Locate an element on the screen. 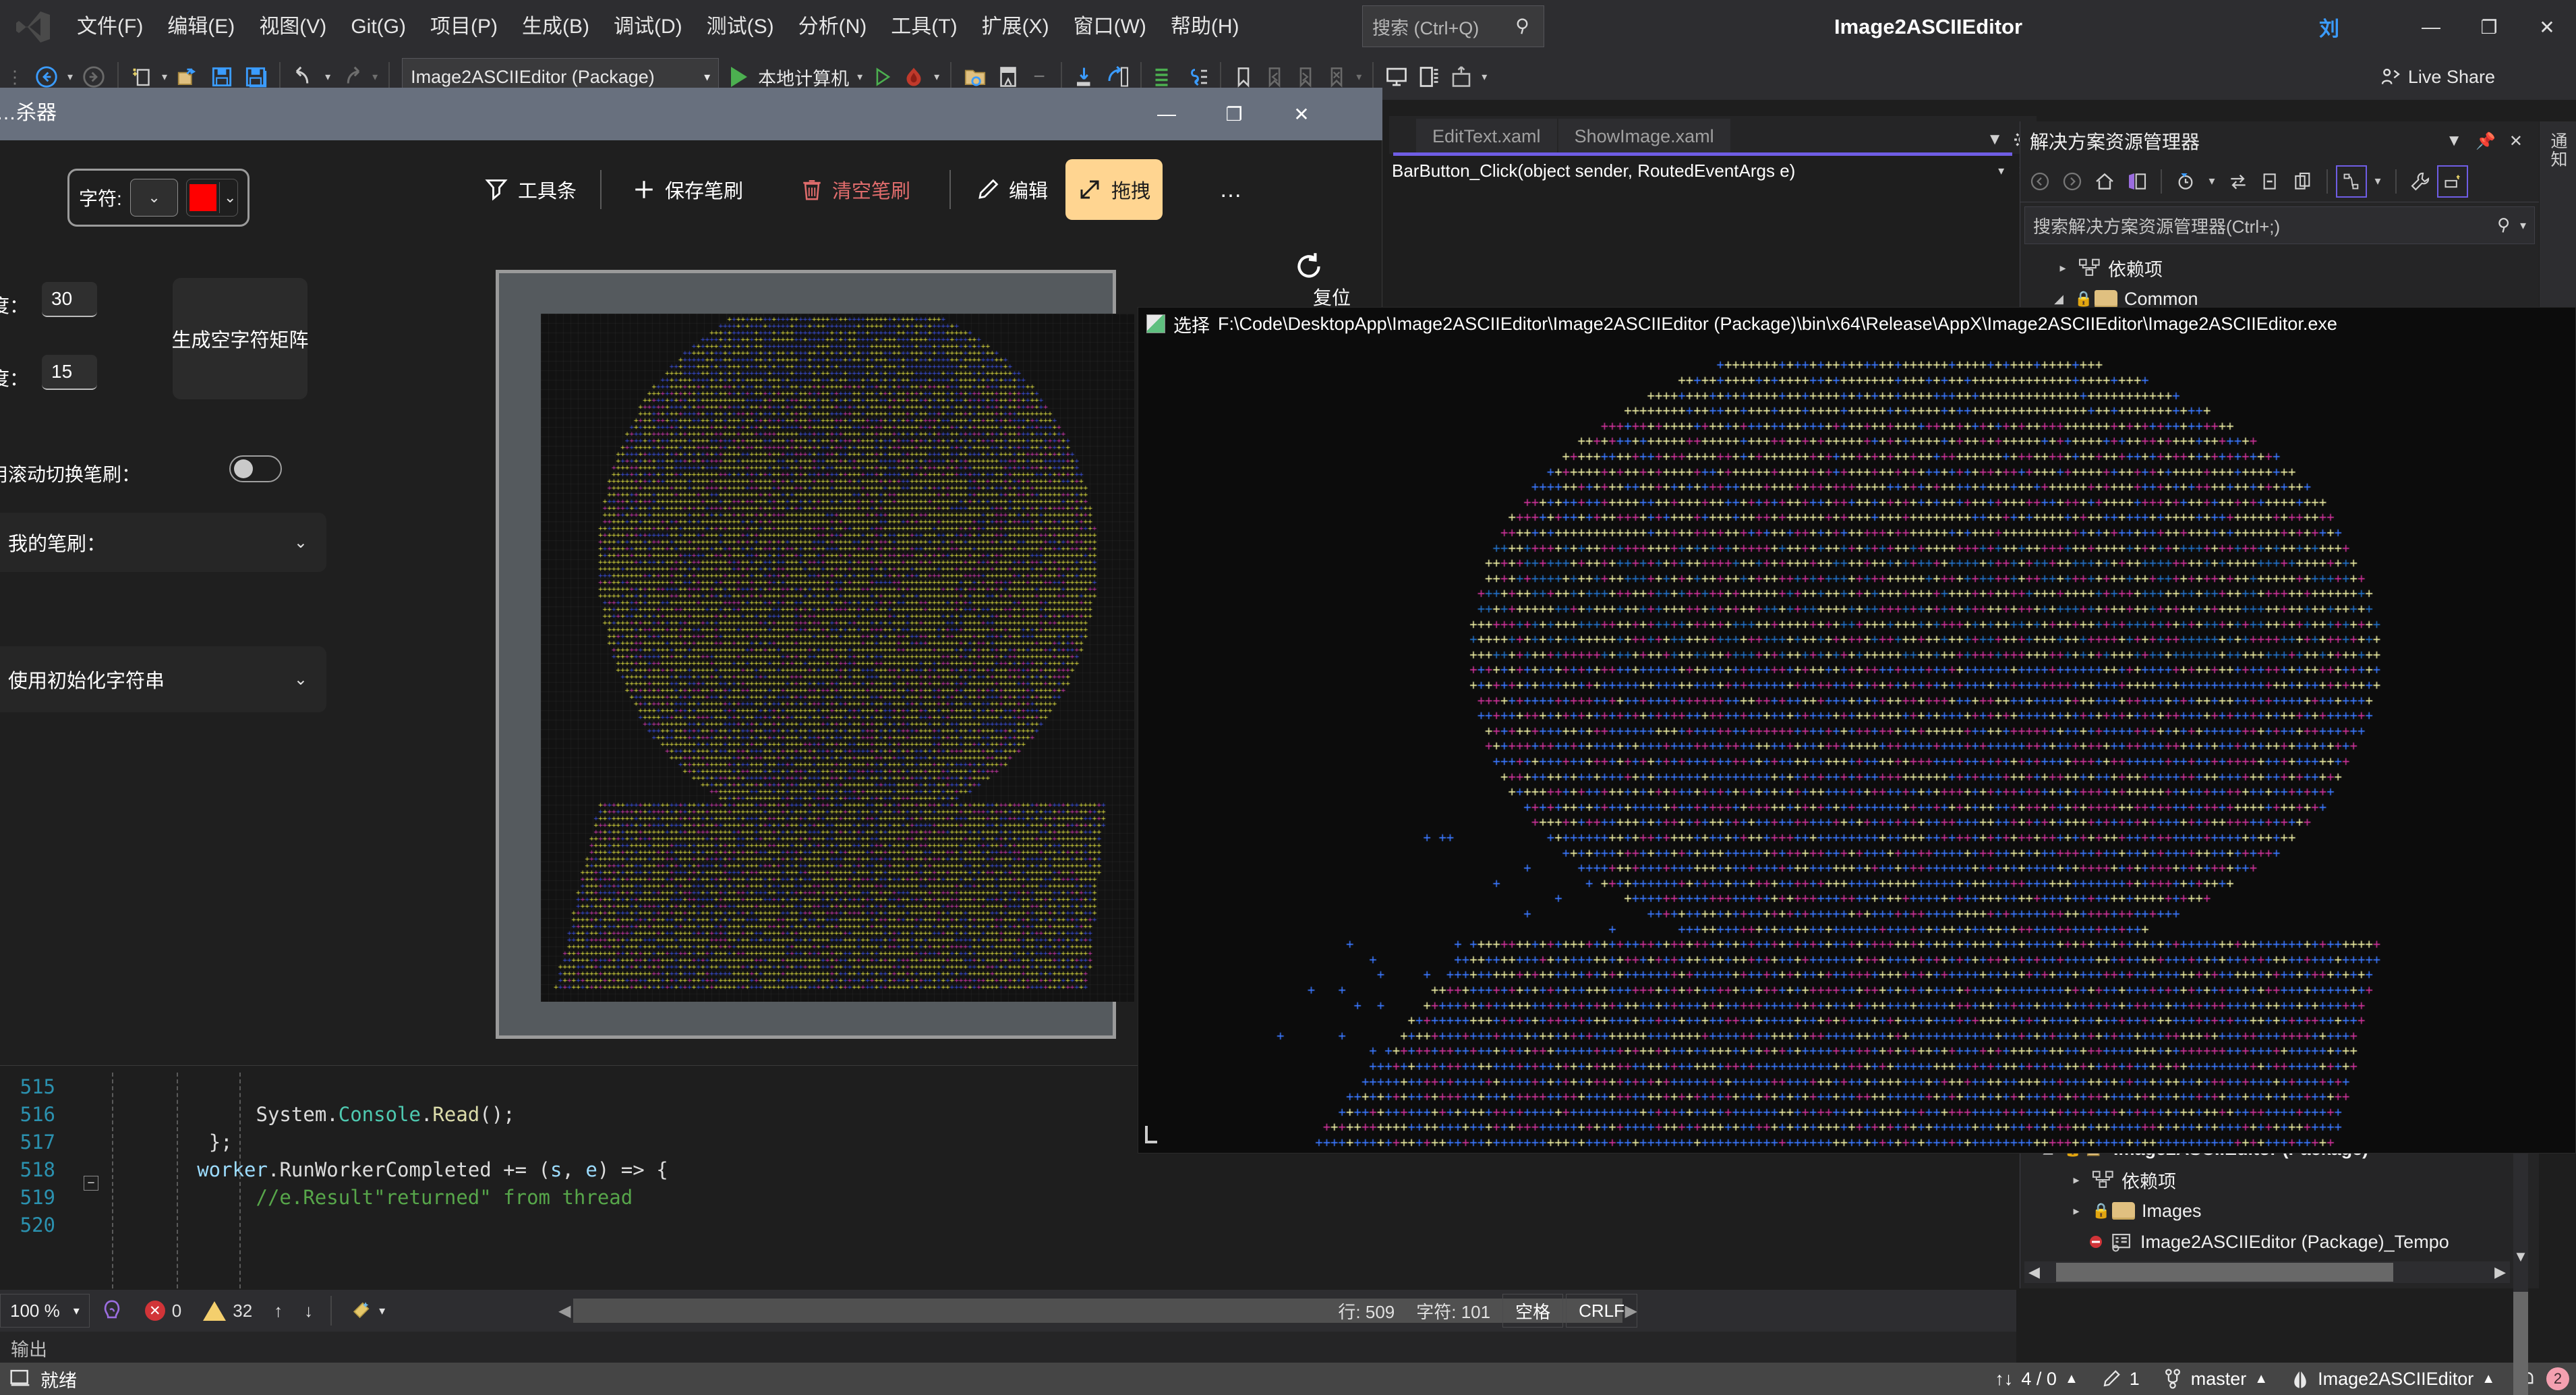 This screenshot has width=2576, height=1395. tablet-preview-icon is located at coordinates (1429, 77).